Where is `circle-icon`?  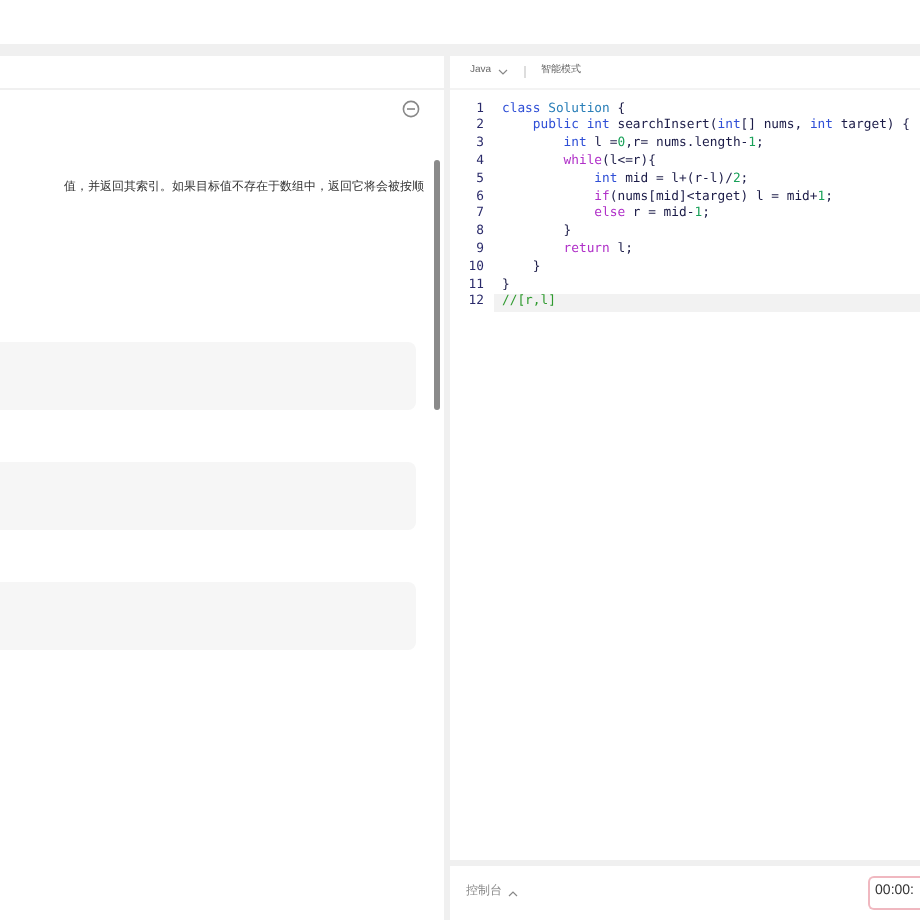 circle-icon is located at coordinates (411, 109).